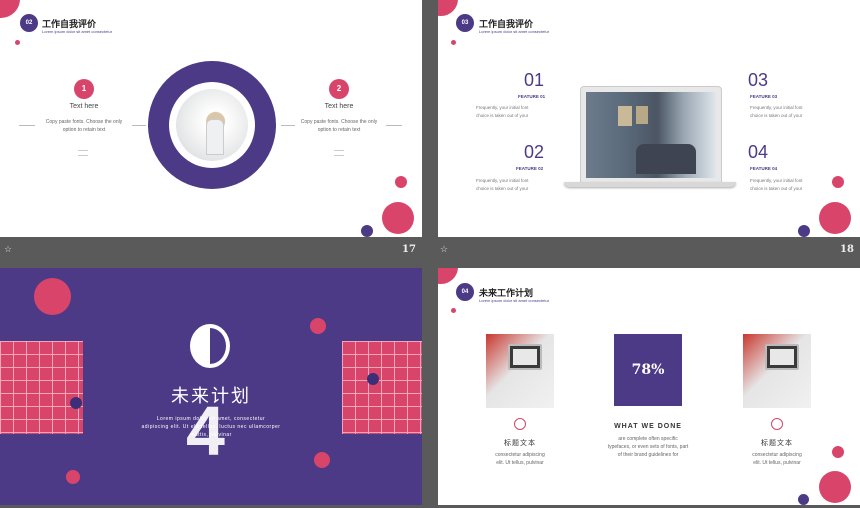  What do you see at coordinates (648, 439) in the screenshot?
I see `column-desc-line: are complete often specific` at bounding box center [648, 439].